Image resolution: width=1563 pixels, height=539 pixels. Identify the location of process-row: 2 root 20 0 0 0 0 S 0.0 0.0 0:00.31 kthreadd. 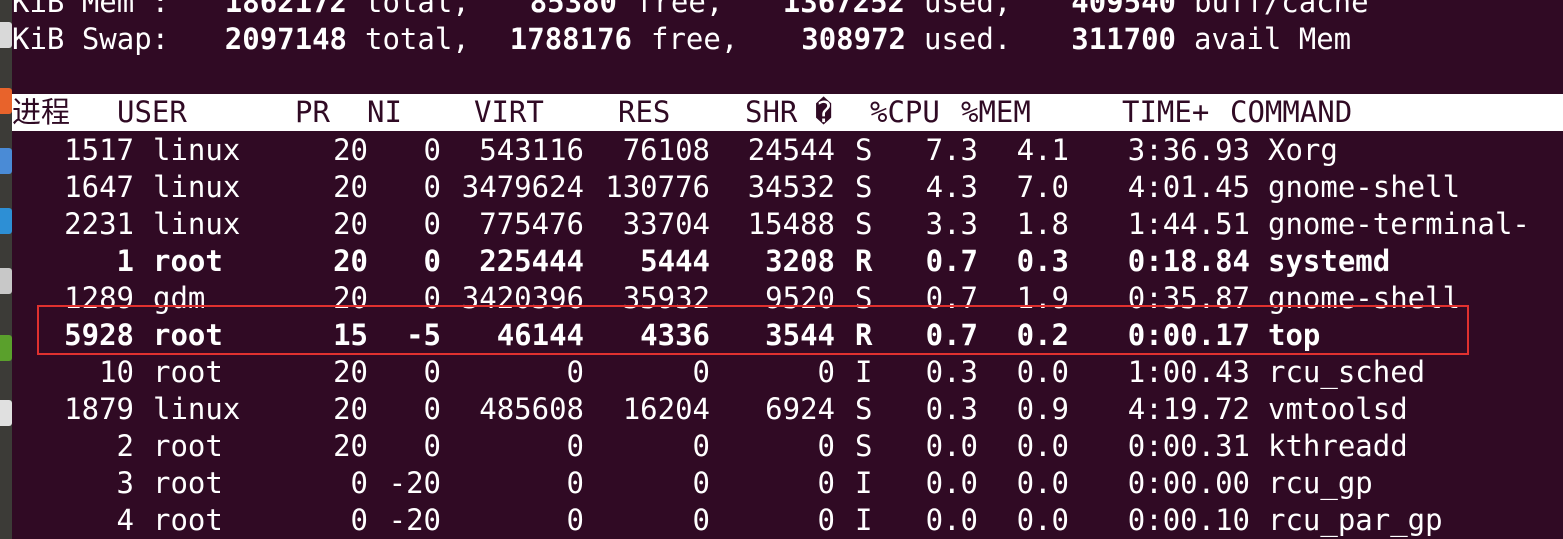
(787, 446).